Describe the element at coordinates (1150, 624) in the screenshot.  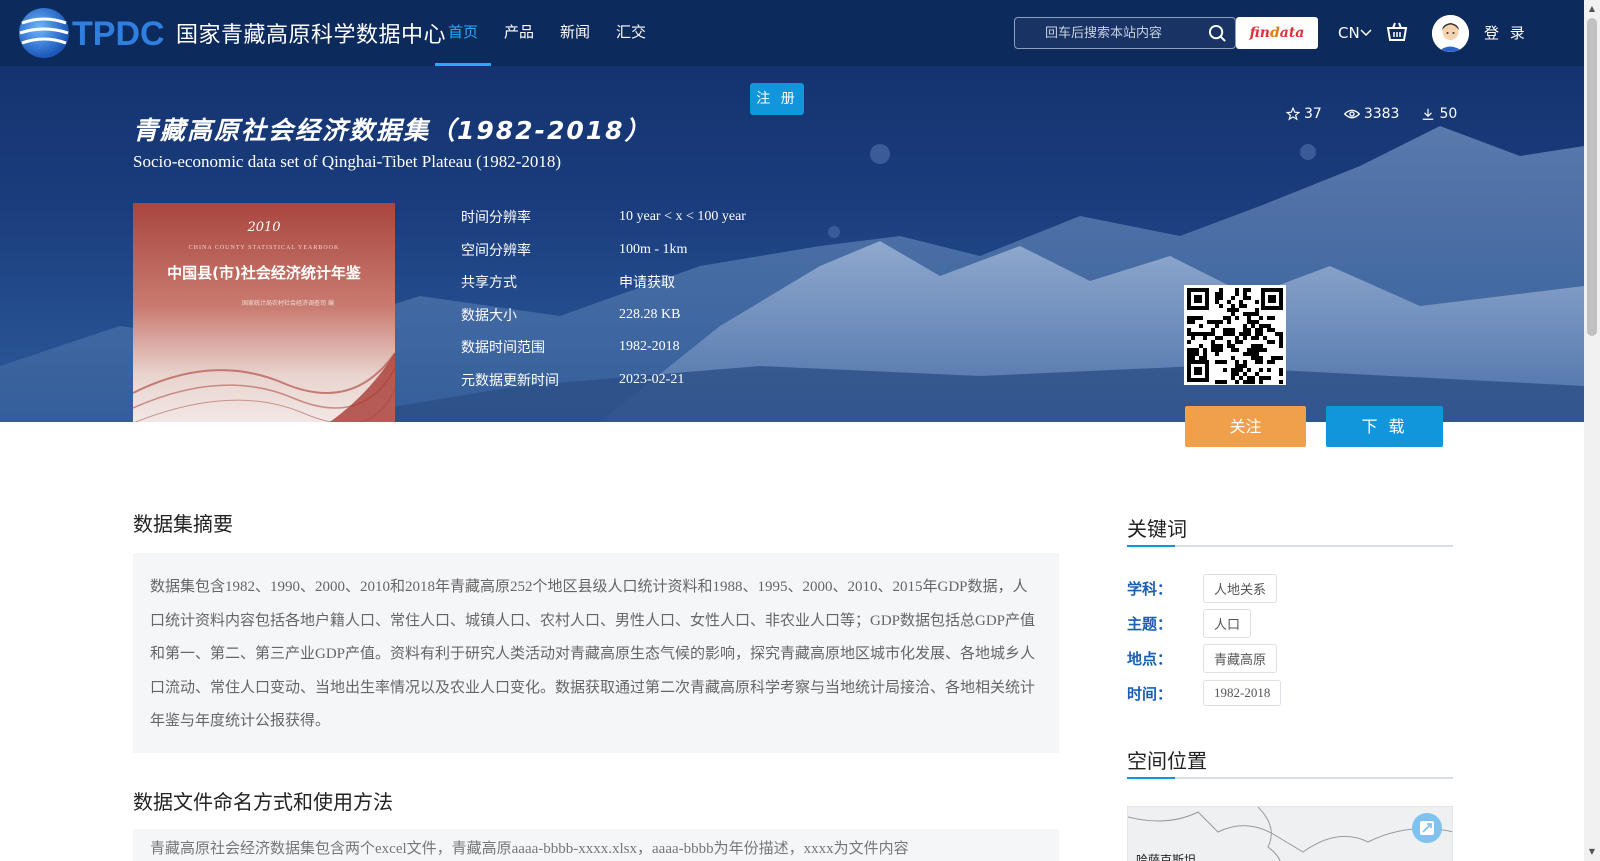
I see `keyword-label: 主题：` at that location.